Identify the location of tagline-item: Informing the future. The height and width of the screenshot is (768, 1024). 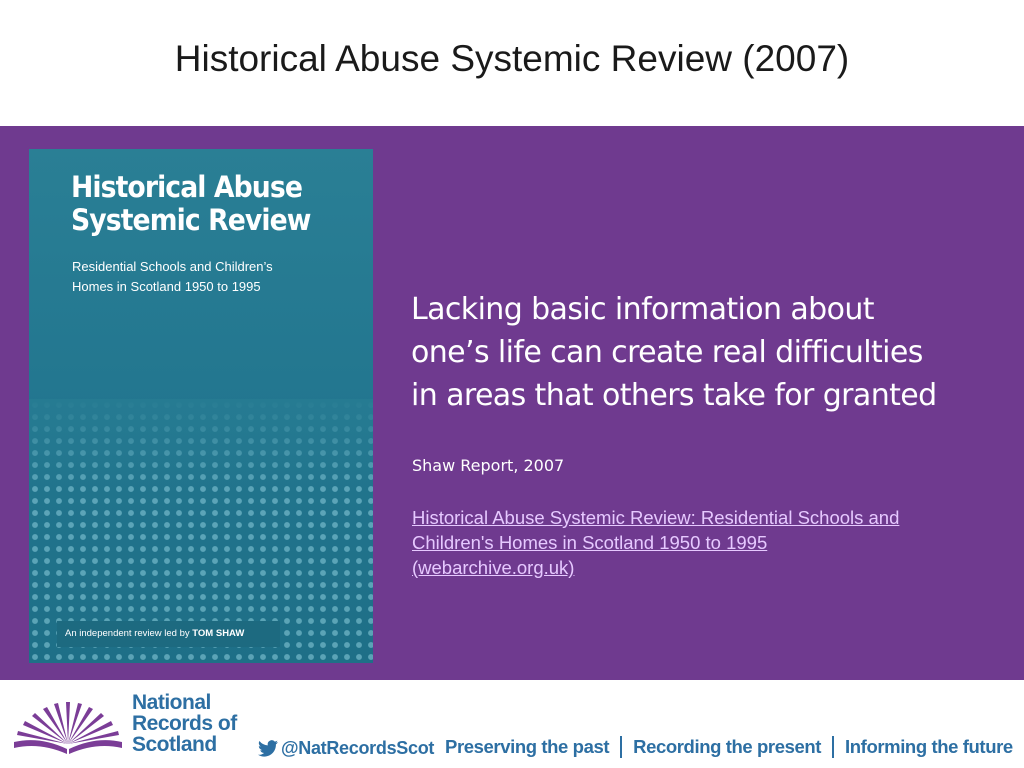
(929, 746).